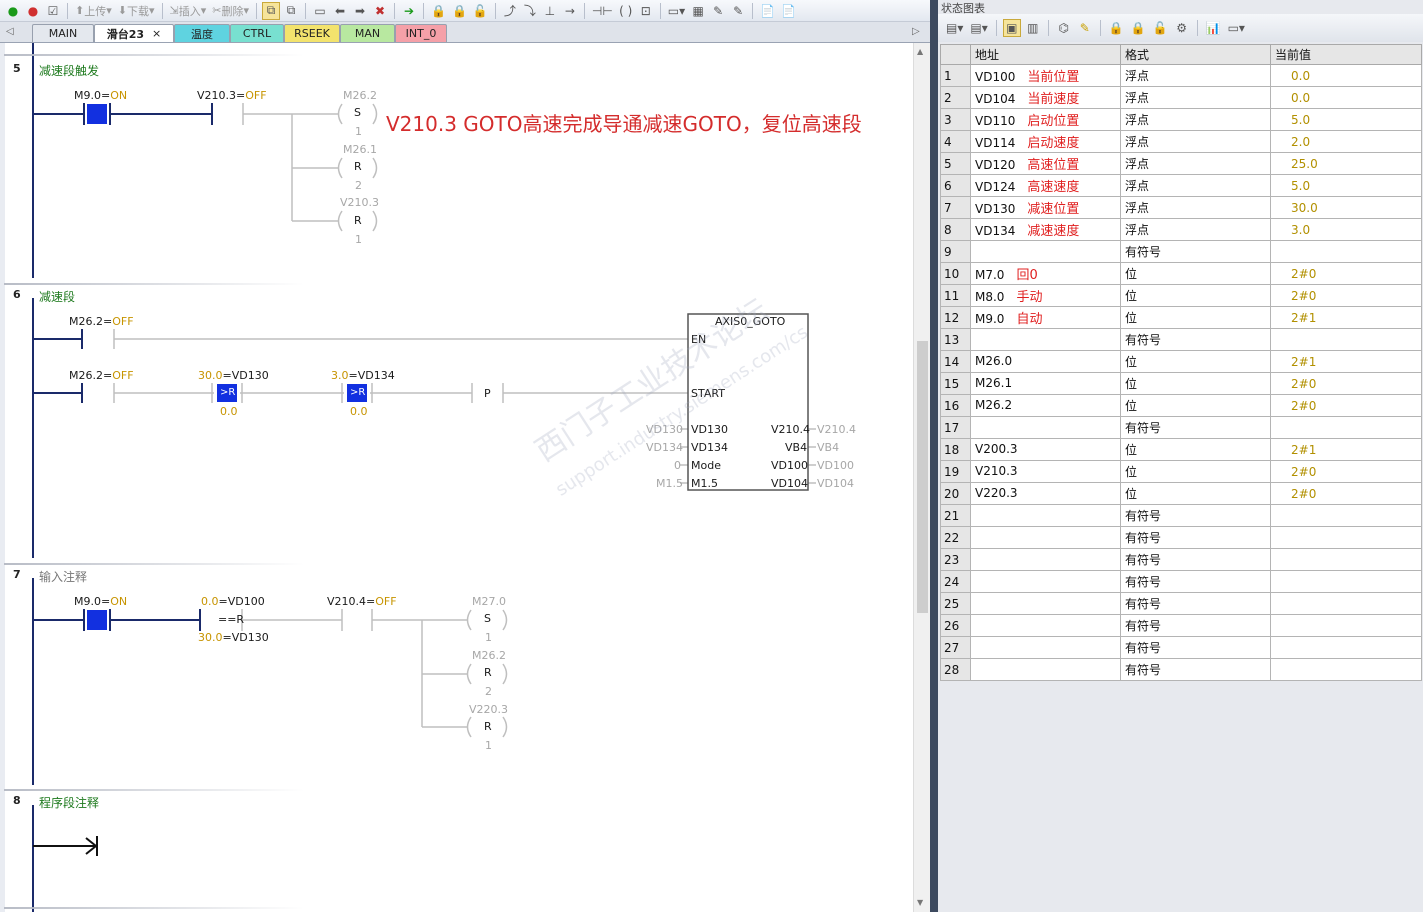 This screenshot has width=1423, height=912. Describe the element at coordinates (312, 33) in the screenshot. I see `tab-rseek: RSEEK` at that location.